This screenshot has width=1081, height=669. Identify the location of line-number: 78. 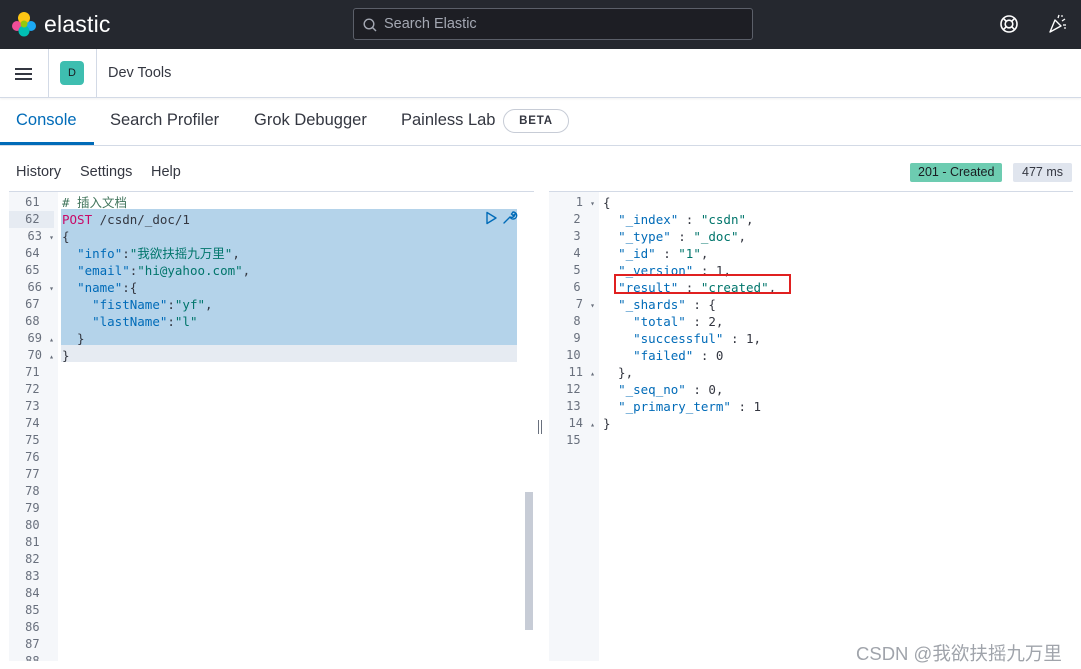
(39, 491).